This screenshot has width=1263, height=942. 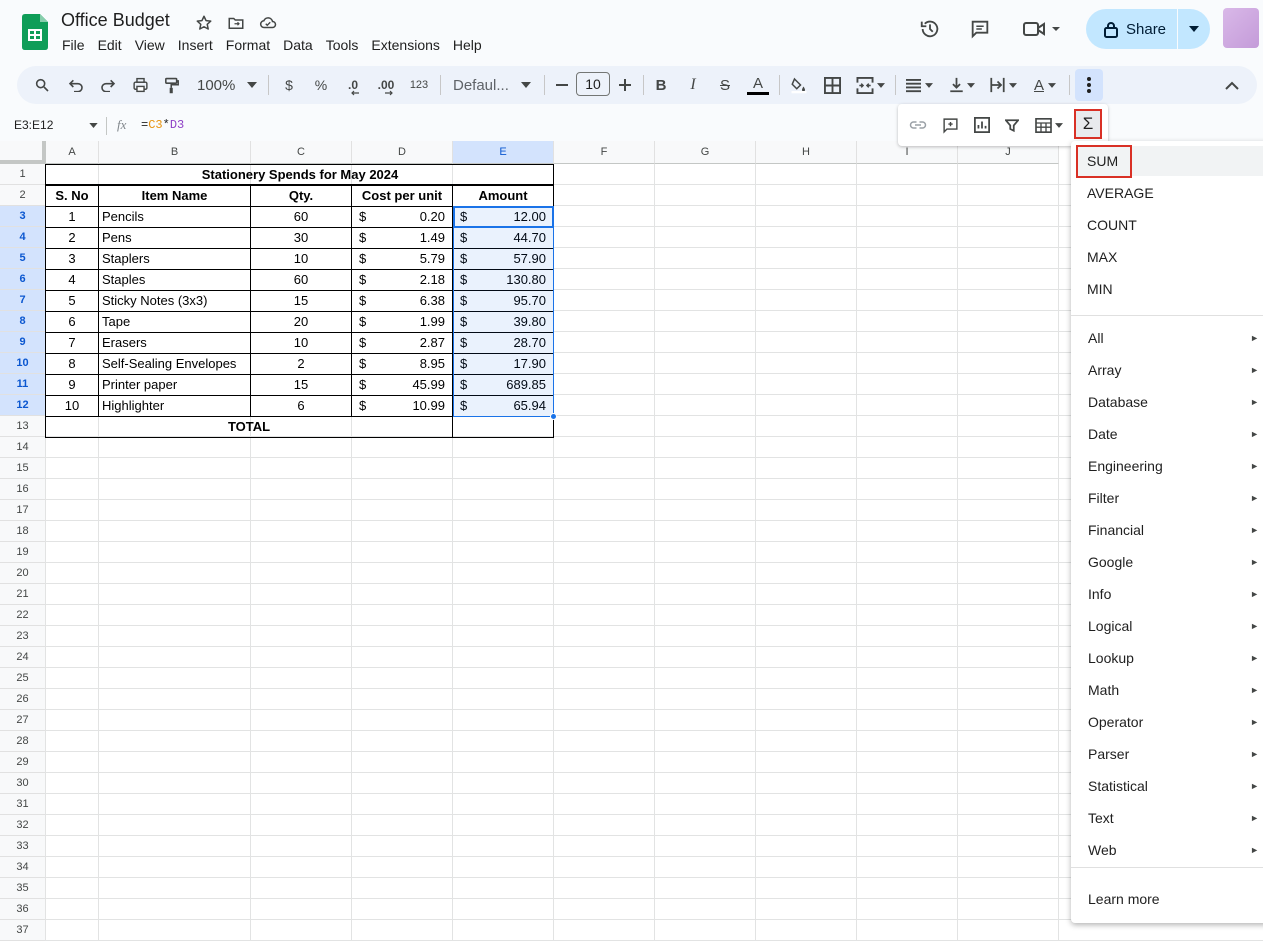 I want to click on row-header-36: 36, so click(x=23, y=909).